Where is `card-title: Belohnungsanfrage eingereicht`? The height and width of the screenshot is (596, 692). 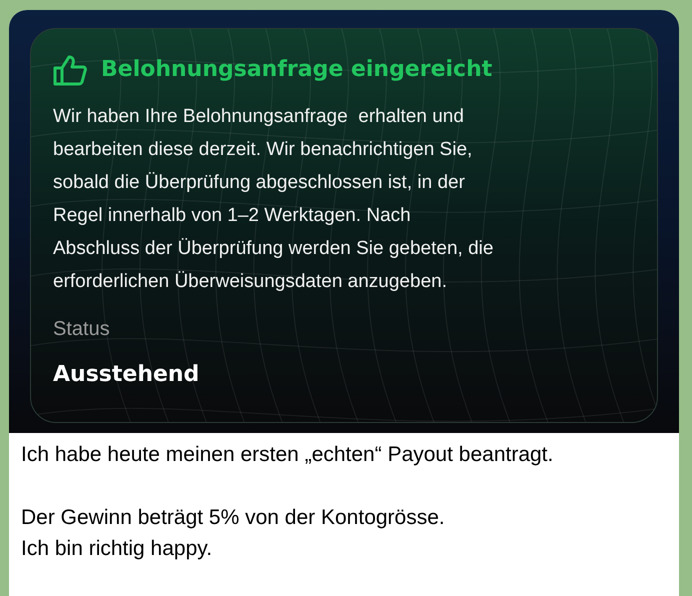
card-title: Belohnungsanfrage eingereicht is located at coordinates (296, 70).